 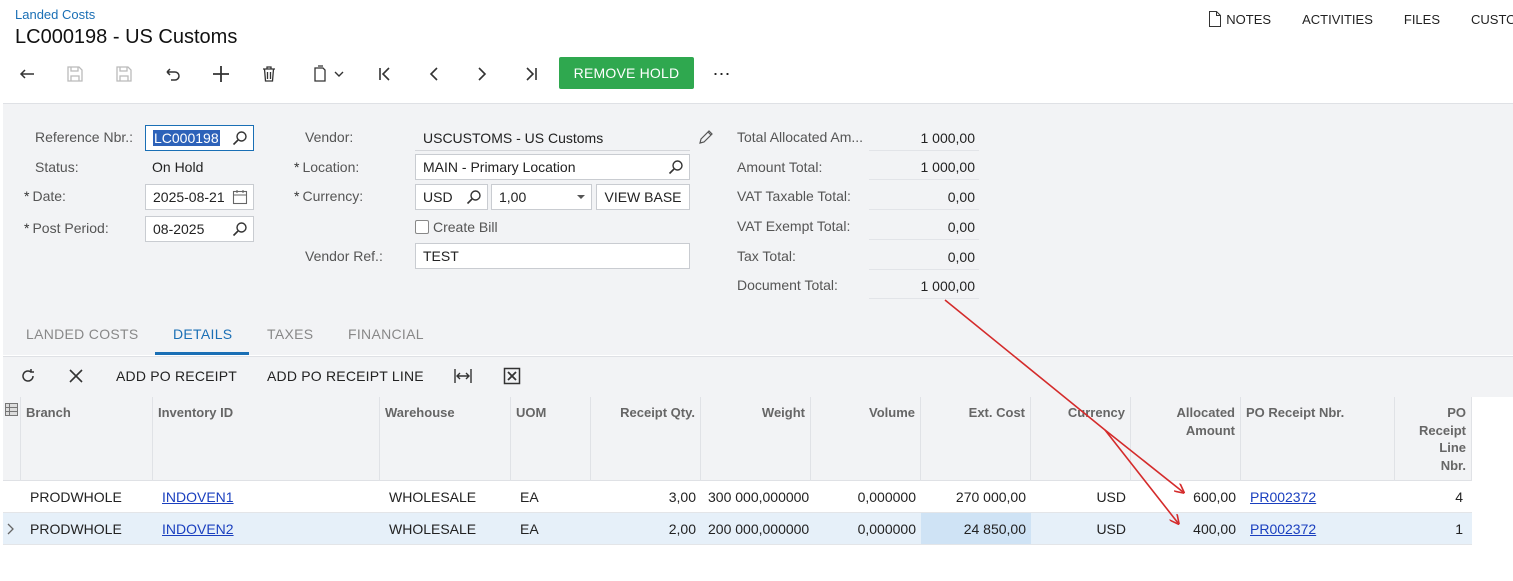 I want to click on currency-rate-select: 1,00, so click(x=541, y=197).